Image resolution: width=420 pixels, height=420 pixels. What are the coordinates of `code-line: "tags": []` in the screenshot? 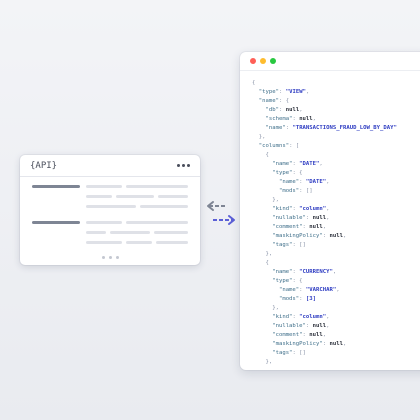 It's located at (336, 245).